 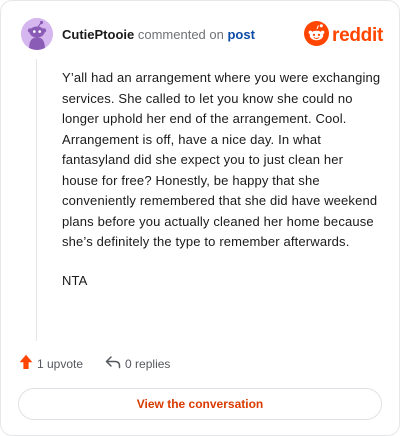 I want to click on upvote-count: 1 upvote, so click(x=60, y=363).